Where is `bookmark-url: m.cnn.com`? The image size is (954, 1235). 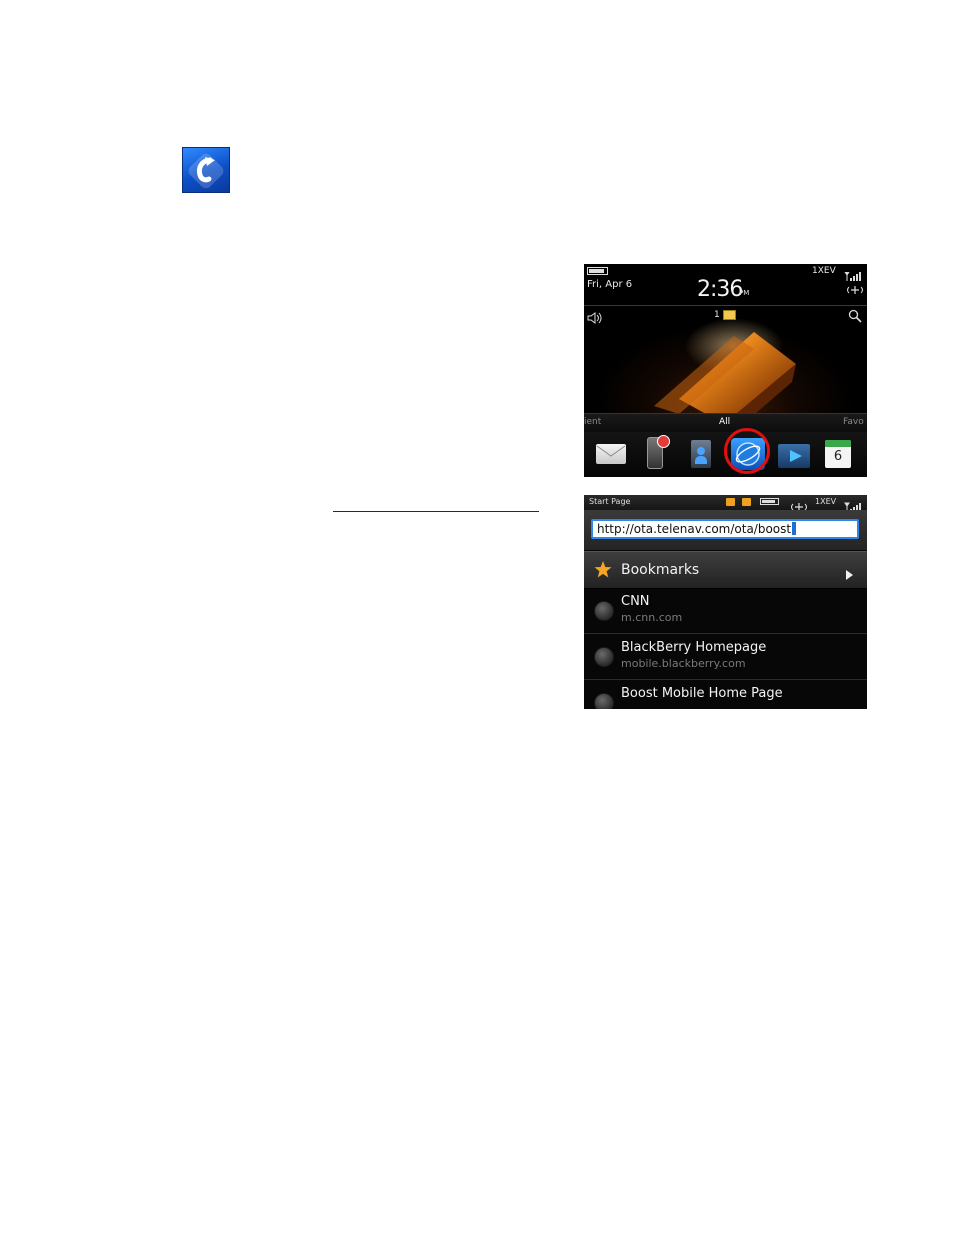
bookmark-url: m.cnn.com is located at coordinates (652, 617).